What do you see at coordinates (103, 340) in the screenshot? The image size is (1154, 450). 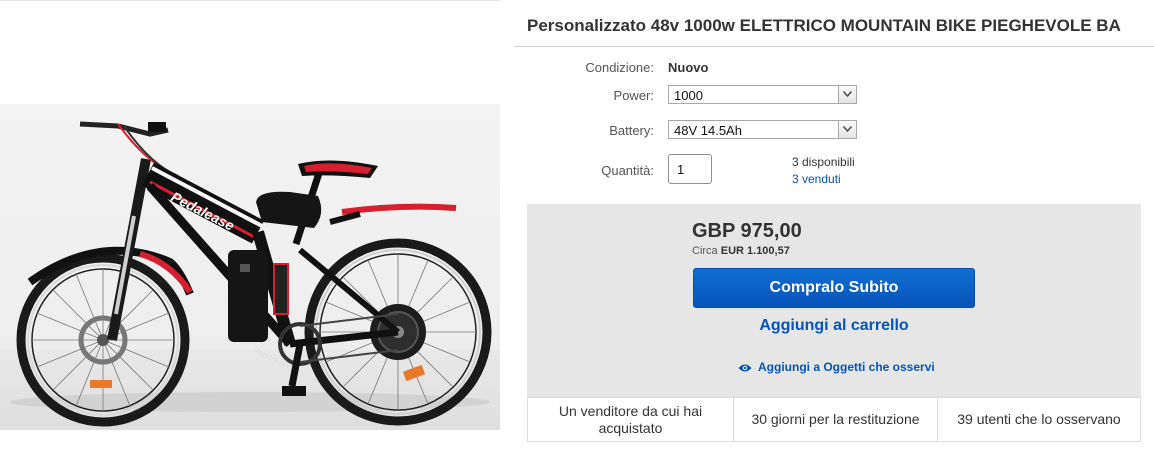 I see `front-wheel` at bounding box center [103, 340].